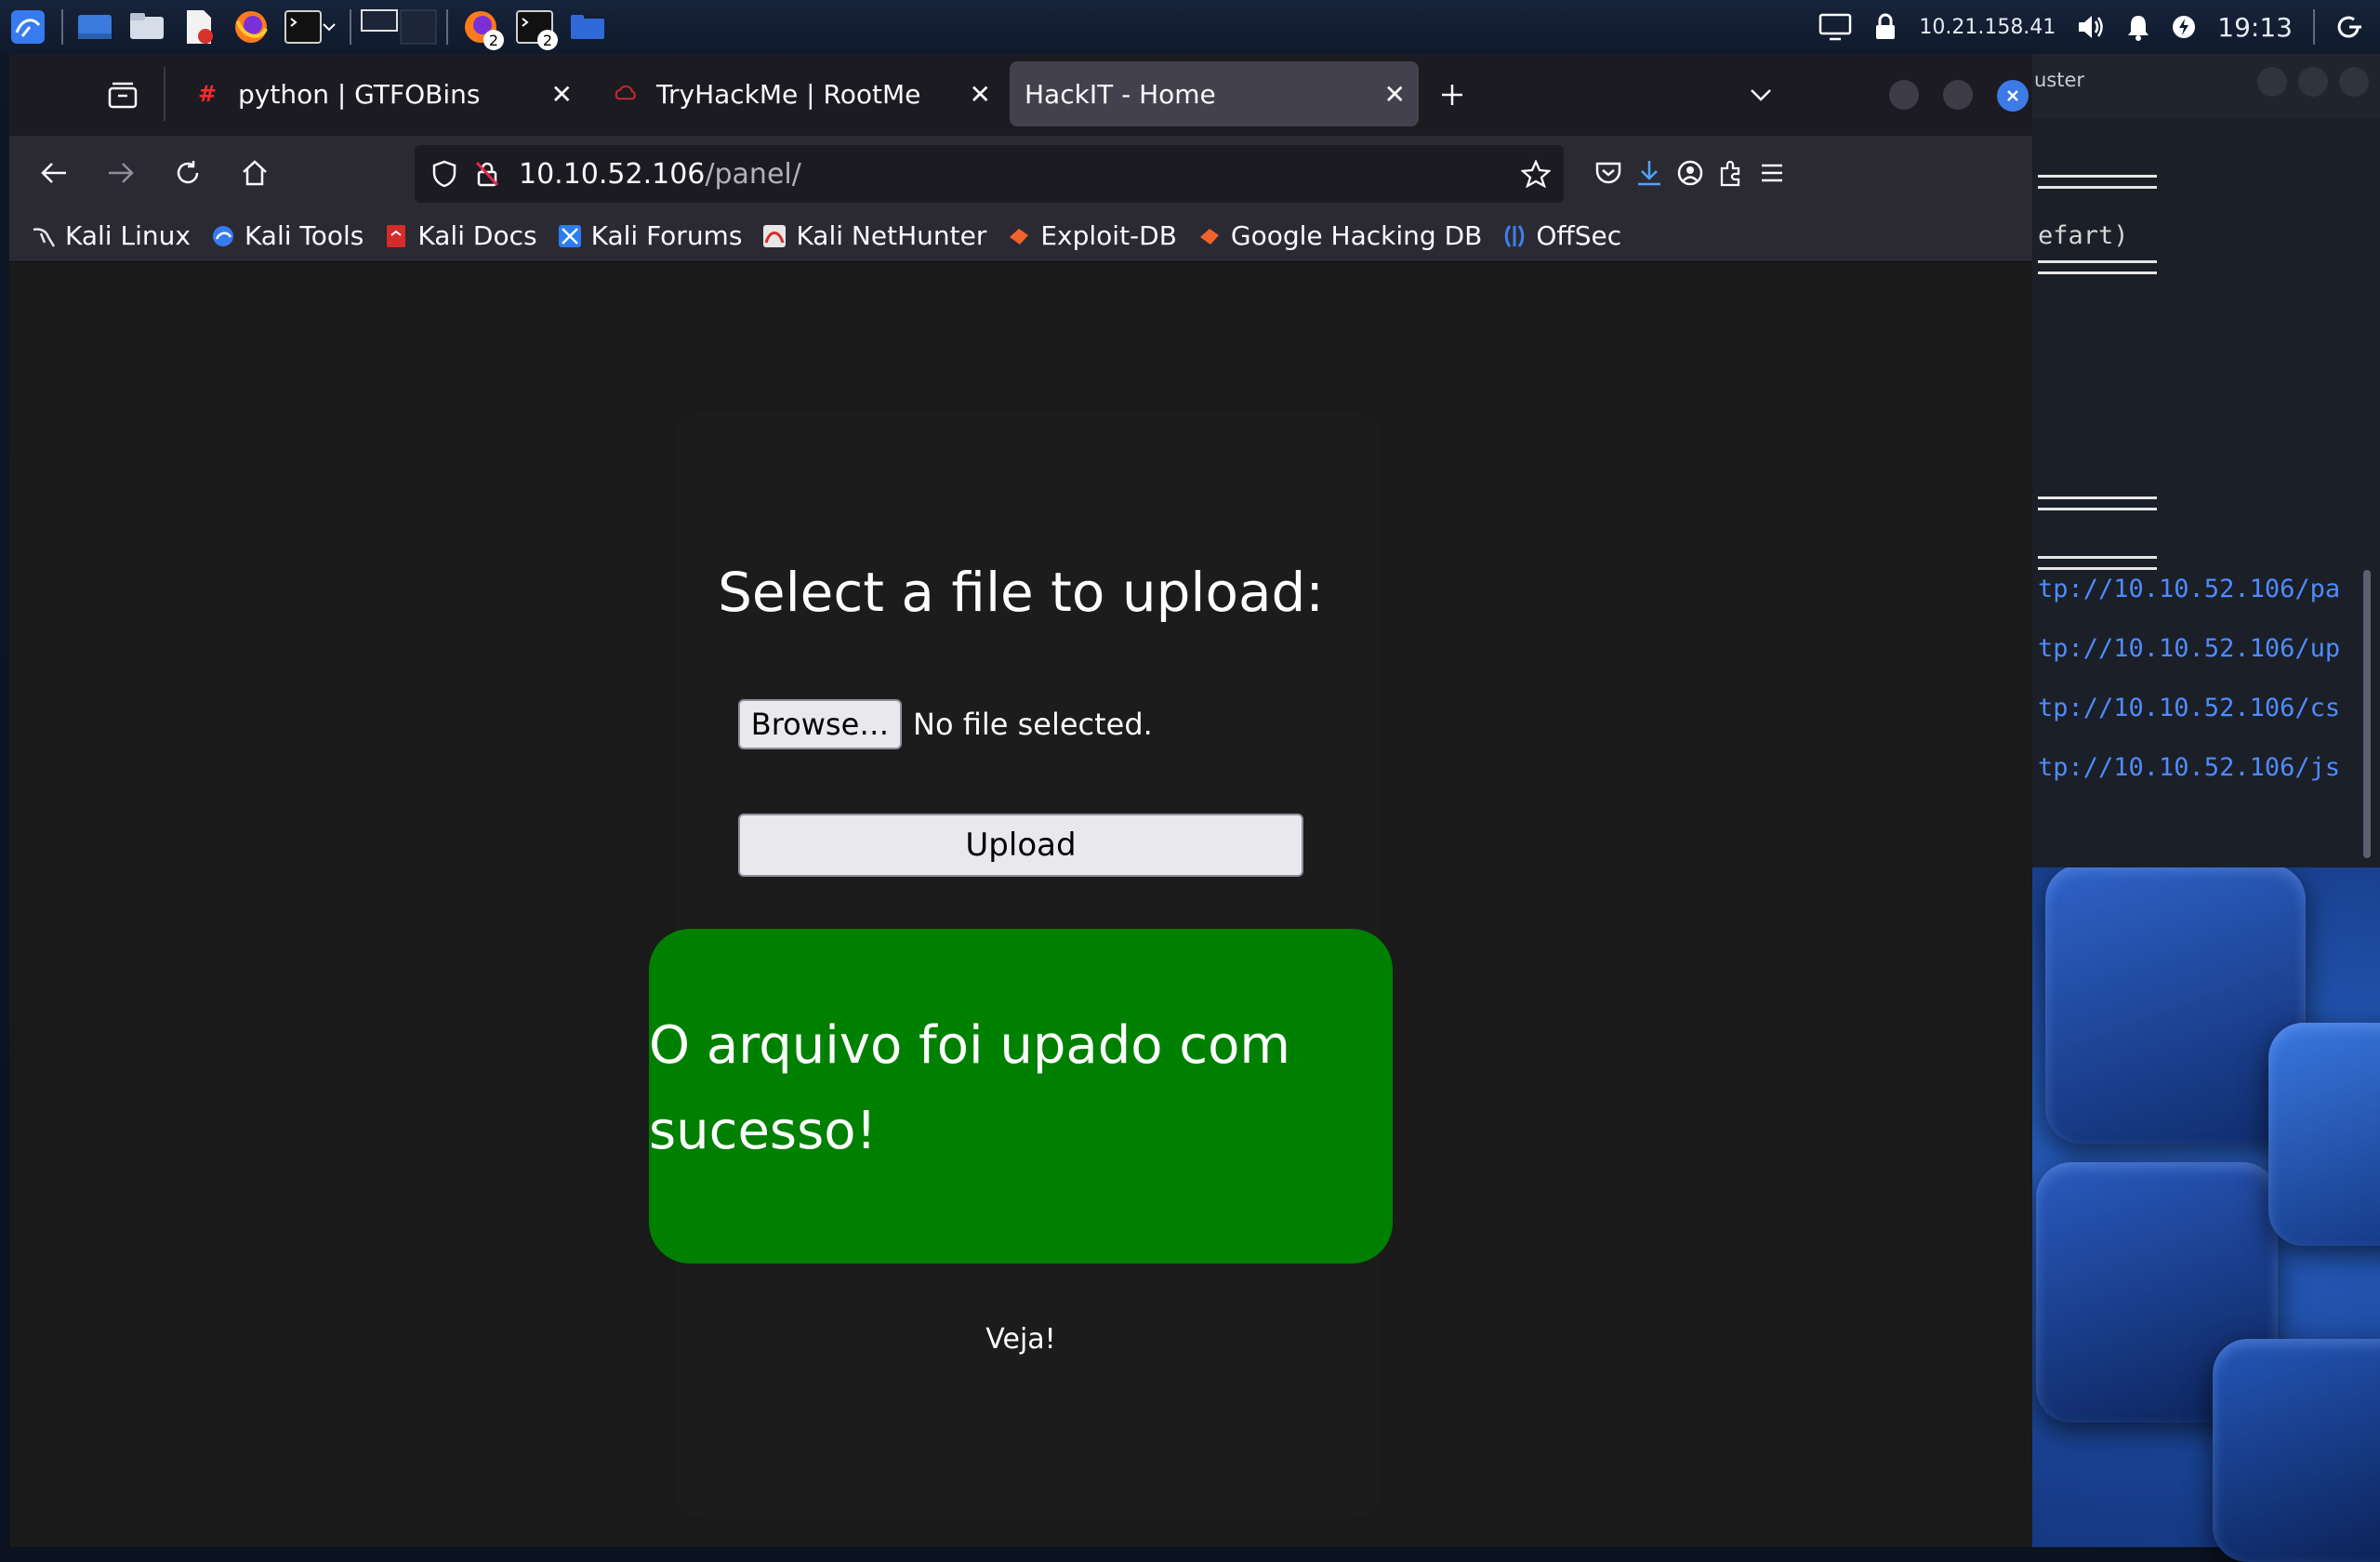 This screenshot has width=2380, height=1562. I want to click on tab-label: HackIT - Home, so click(1120, 94).